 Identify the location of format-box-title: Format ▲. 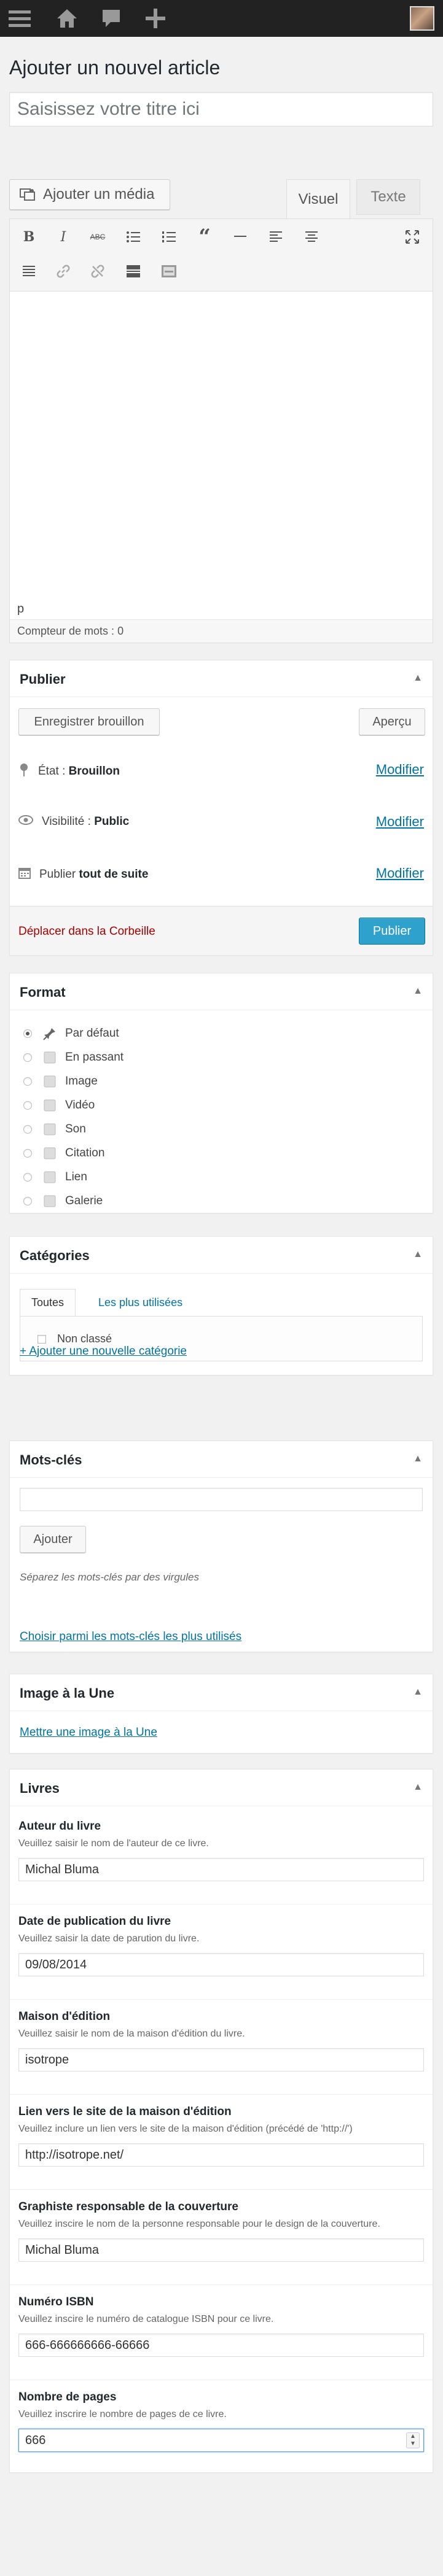
(221, 991).